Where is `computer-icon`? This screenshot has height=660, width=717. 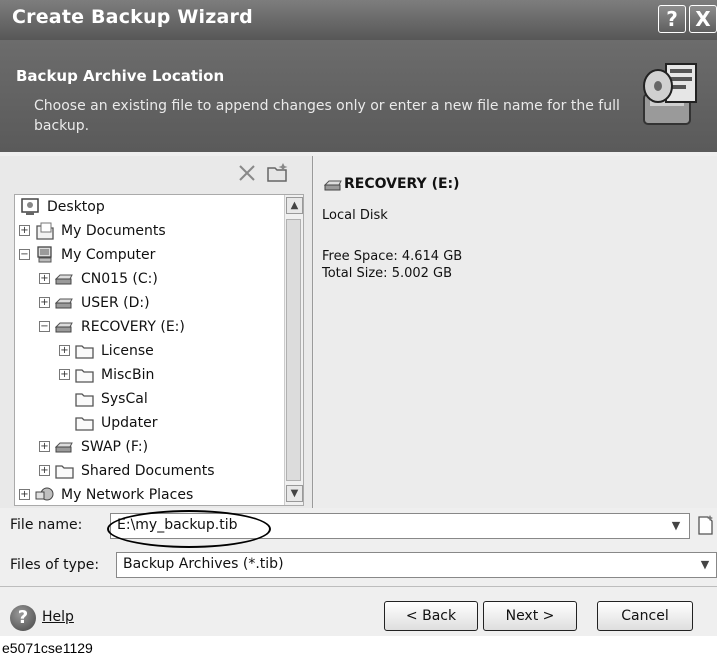 computer-icon is located at coordinates (44, 254).